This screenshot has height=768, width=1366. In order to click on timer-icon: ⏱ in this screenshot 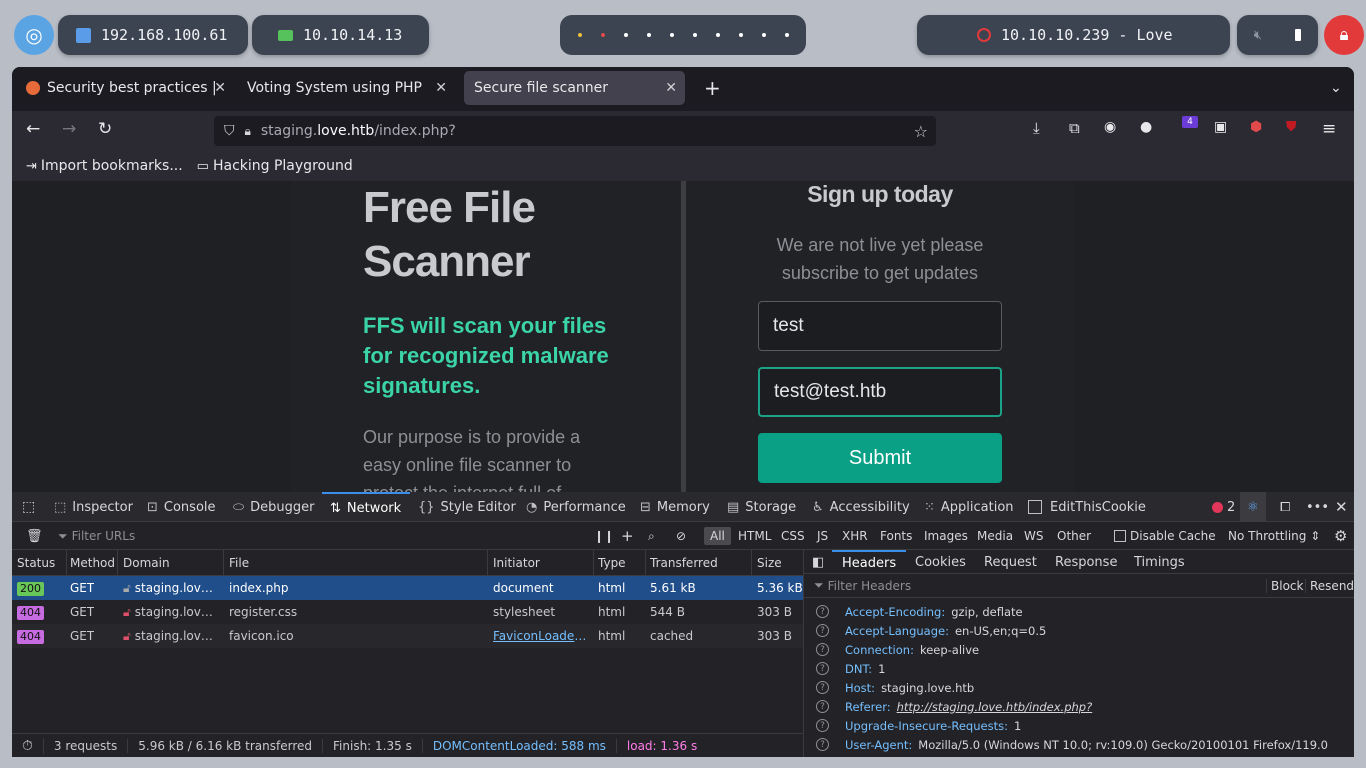, I will do `click(28, 745)`.